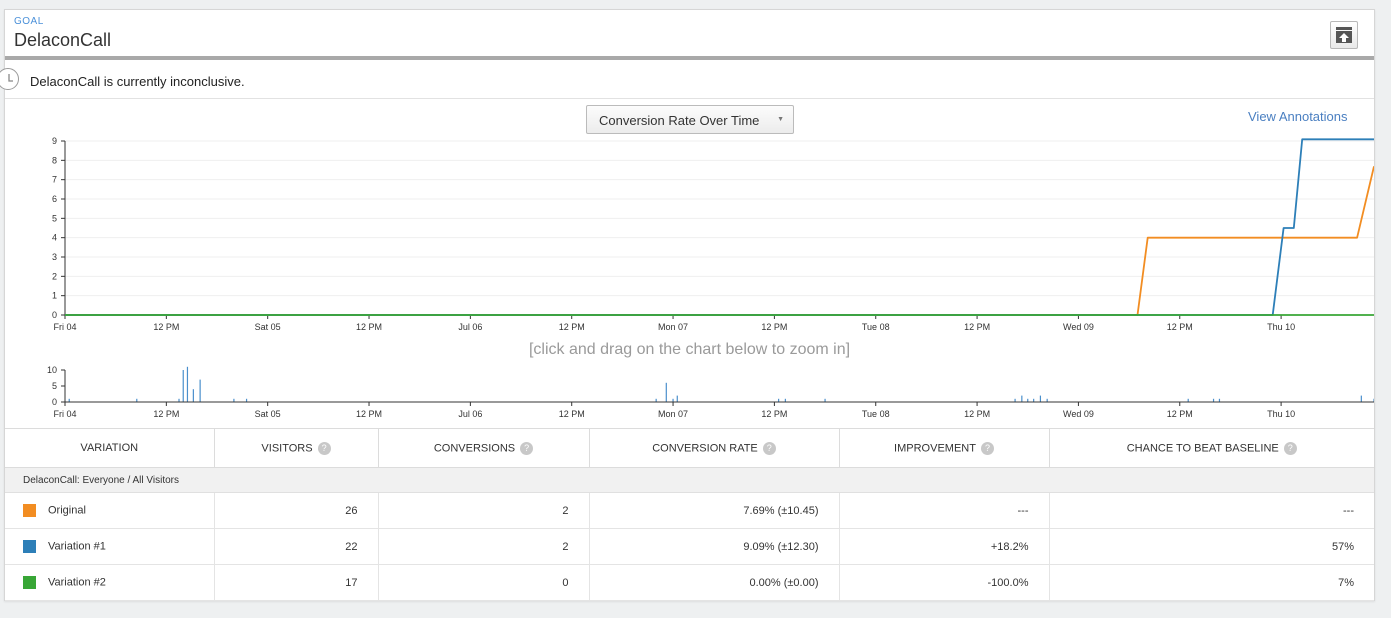 This screenshot has height=618, width=1391. I want to click on chance-cell: ---, so click(1211, 510).